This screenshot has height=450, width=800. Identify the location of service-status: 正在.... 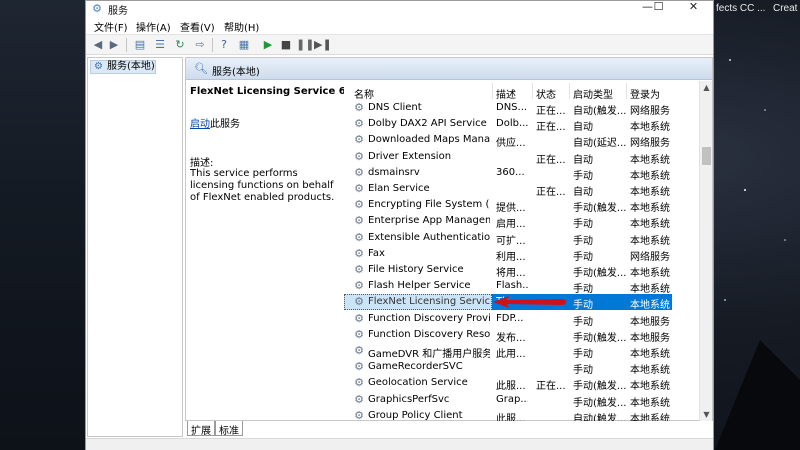
(551, 160).